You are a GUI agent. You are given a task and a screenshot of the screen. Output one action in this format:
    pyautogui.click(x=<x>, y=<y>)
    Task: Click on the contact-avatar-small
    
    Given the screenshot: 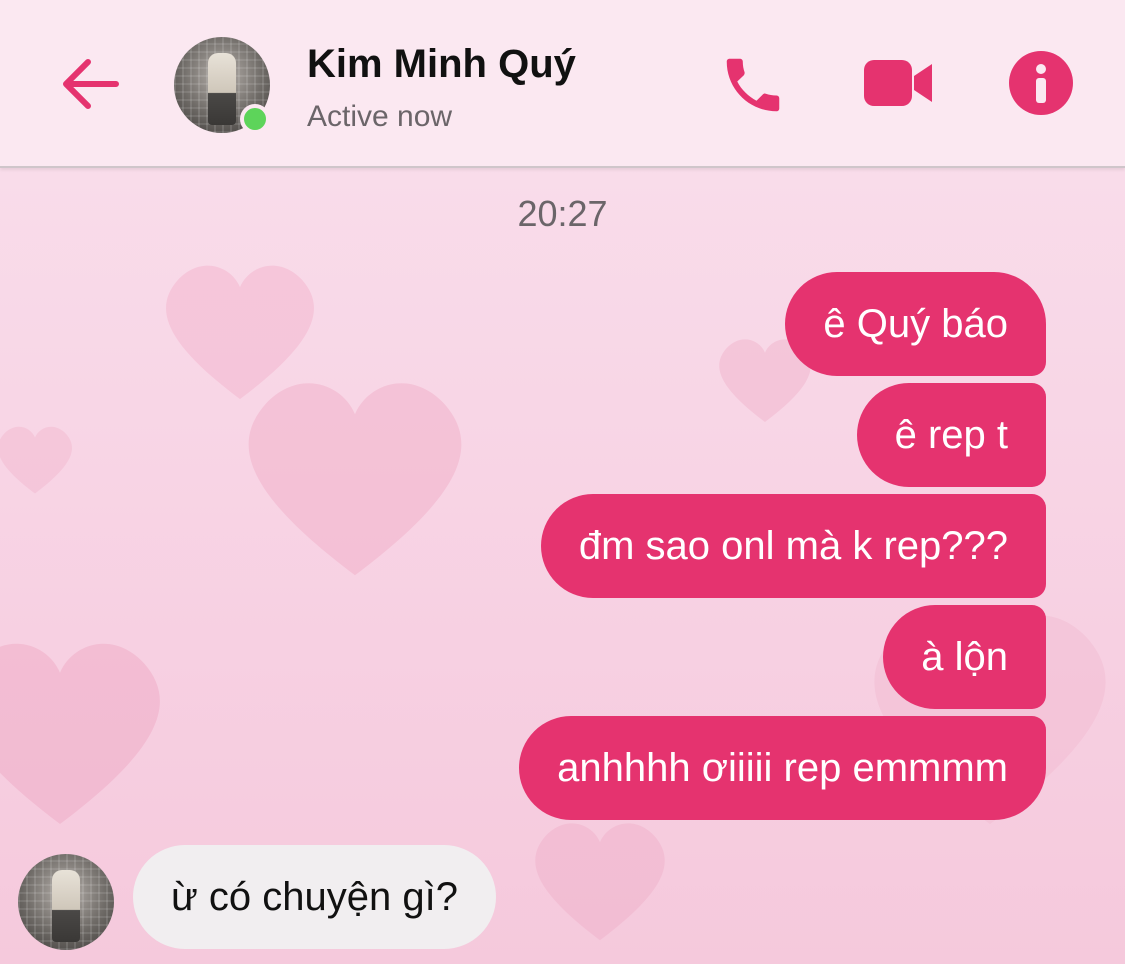 What is the action you would take?
    pyautogui.click(x=66, y=902)
    